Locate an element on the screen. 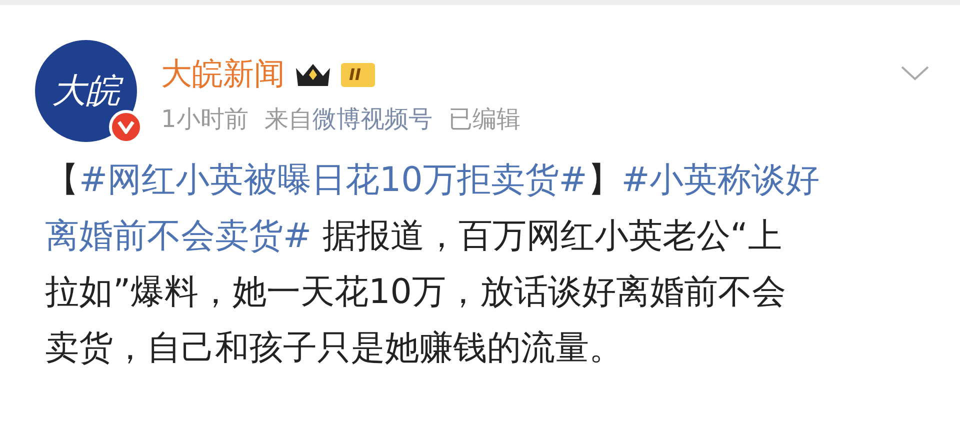  post-text: 】 is located at coordinates (604, 180).